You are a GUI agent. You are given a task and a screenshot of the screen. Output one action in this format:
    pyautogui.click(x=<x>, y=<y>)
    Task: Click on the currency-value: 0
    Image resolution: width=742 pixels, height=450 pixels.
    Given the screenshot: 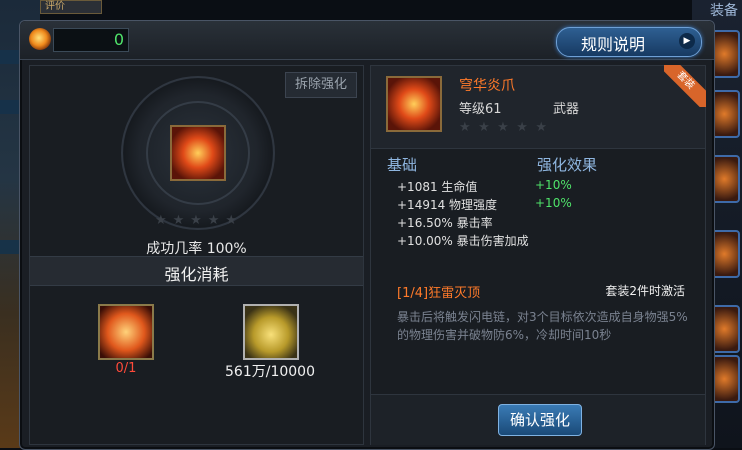 What is the action you would take?
    pyautogui.click(x=118, y=39)
    